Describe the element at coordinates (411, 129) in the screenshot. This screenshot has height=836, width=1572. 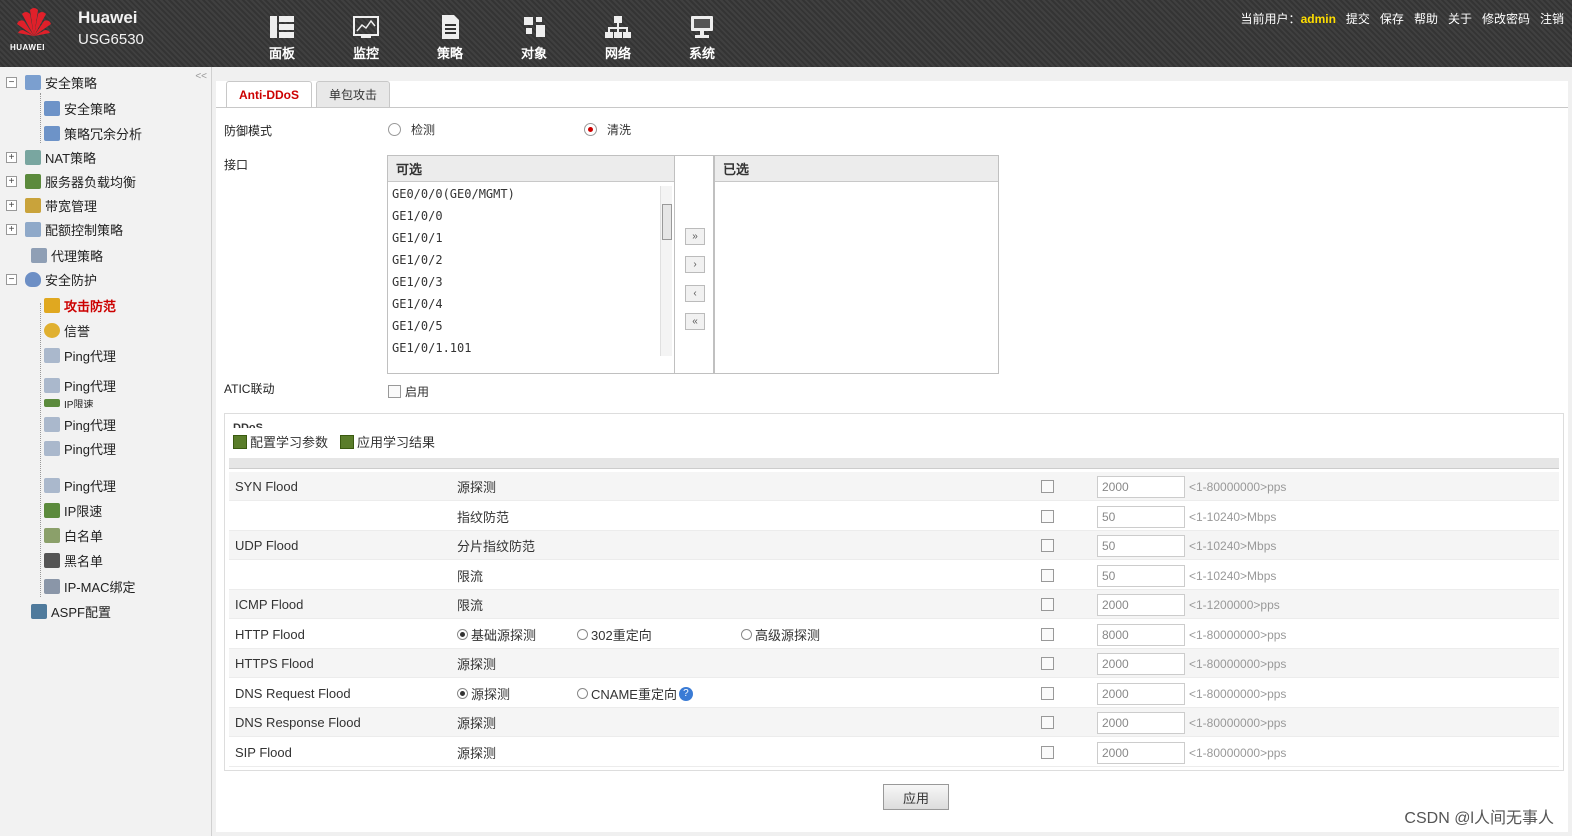
I see `mode-detect-radio: 检测` at that location.